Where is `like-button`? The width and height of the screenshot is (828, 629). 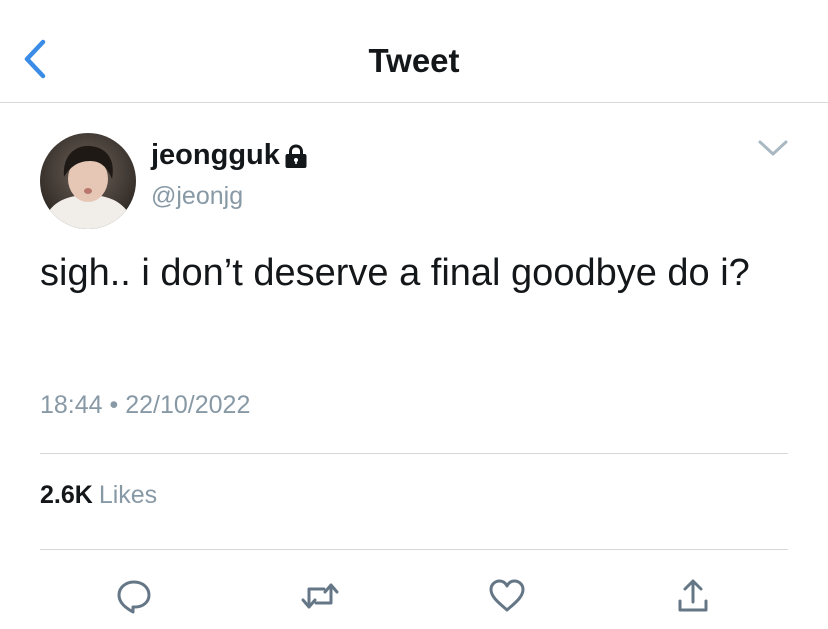
like-button is located at coordinates (507, 596).